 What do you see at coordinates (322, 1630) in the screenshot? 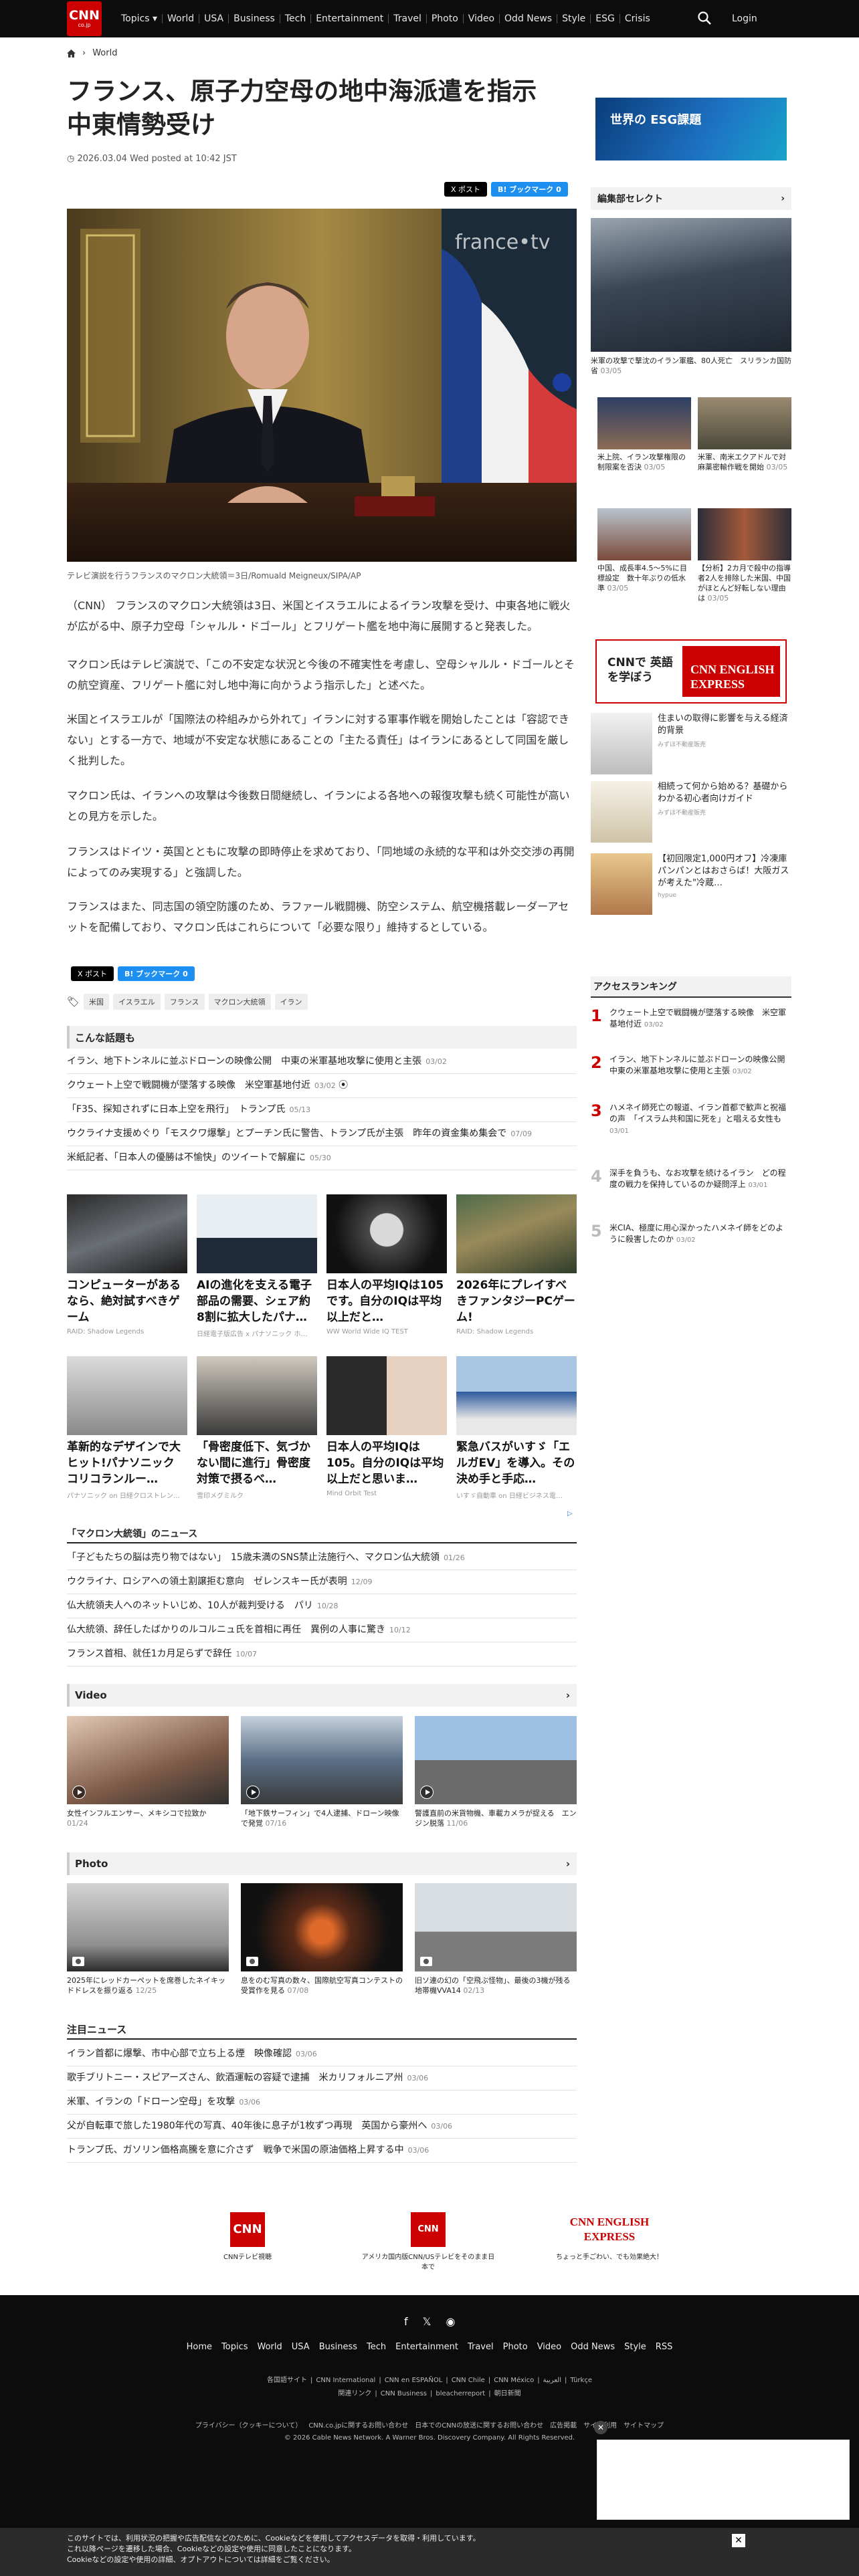
I see `list-item: 仏大統領、辞任したばかりのルコルニュ氏を首相に再任 異例の人事に驚き 10/12` at bounding box center [322, 1630].